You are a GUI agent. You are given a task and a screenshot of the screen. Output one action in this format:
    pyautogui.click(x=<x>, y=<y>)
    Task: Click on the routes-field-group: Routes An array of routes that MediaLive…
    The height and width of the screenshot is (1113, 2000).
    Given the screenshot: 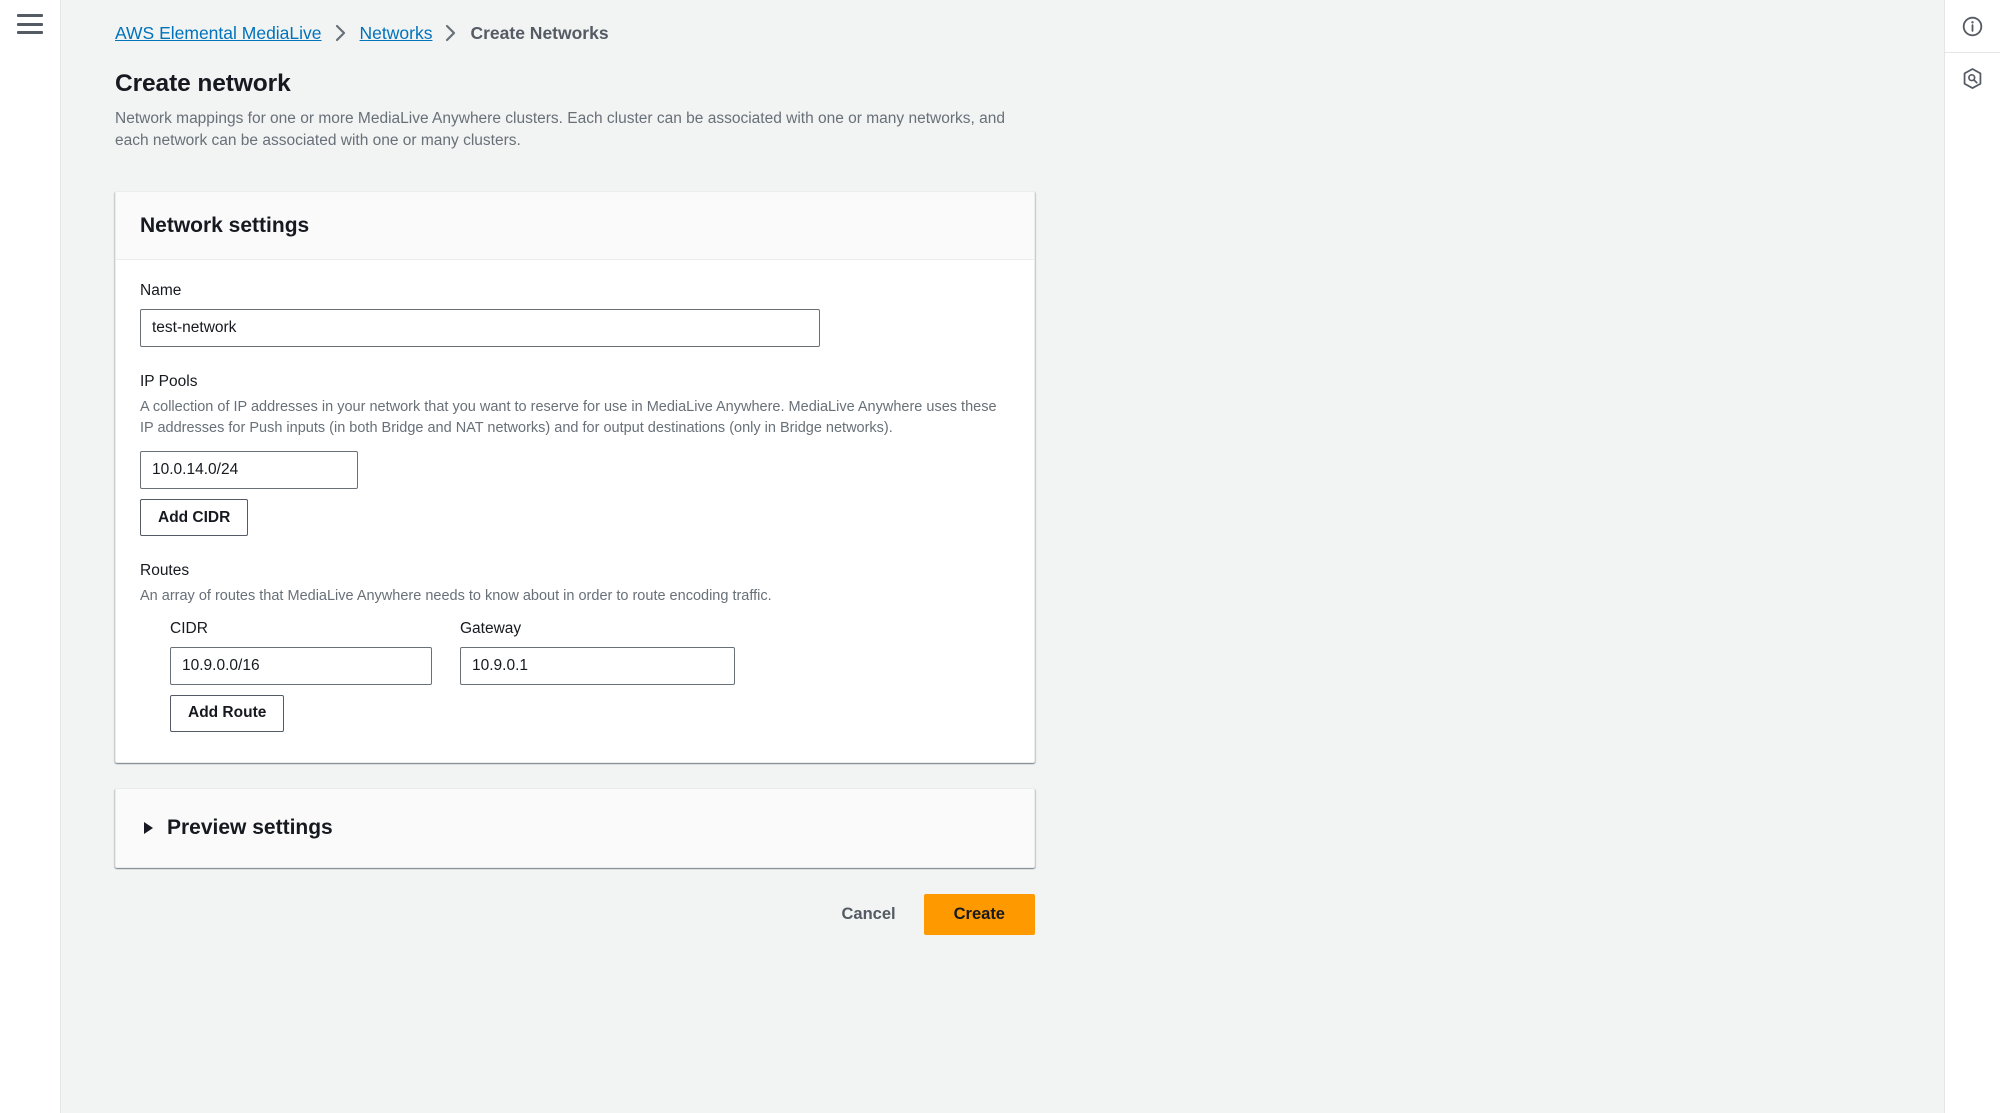 What is the action you would take?
    pyautogui.click(x=575, y=647)
    